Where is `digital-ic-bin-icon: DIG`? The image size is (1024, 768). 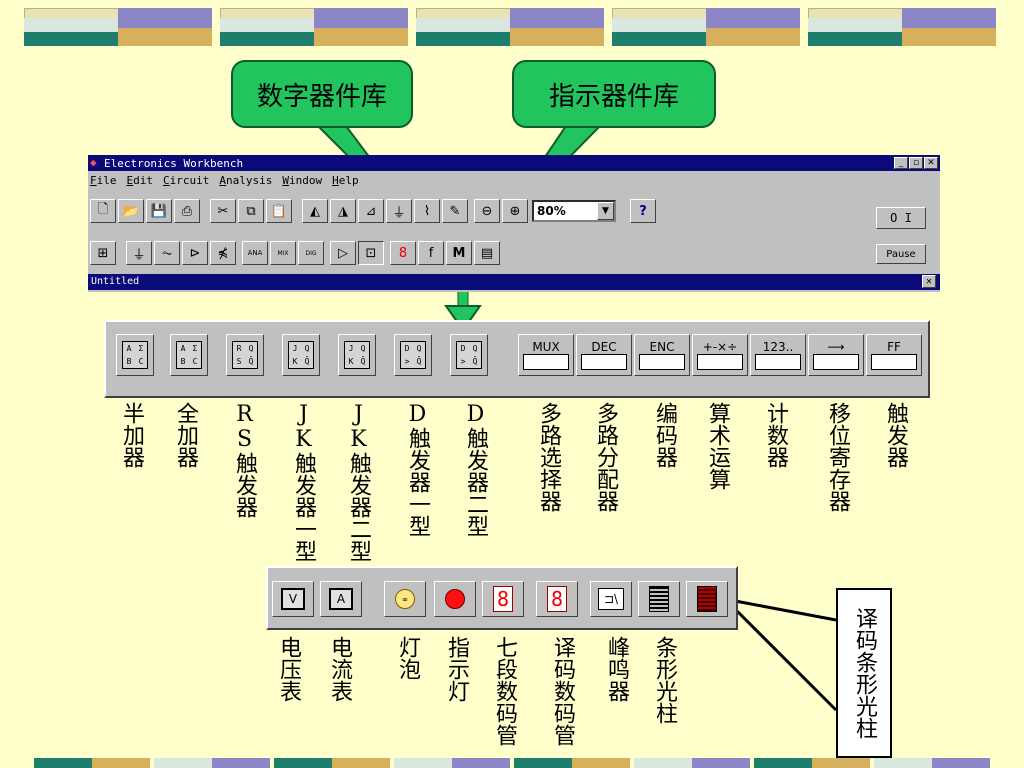 digital-ic-bin-icon: DIG is located at coordinates (311, 253).